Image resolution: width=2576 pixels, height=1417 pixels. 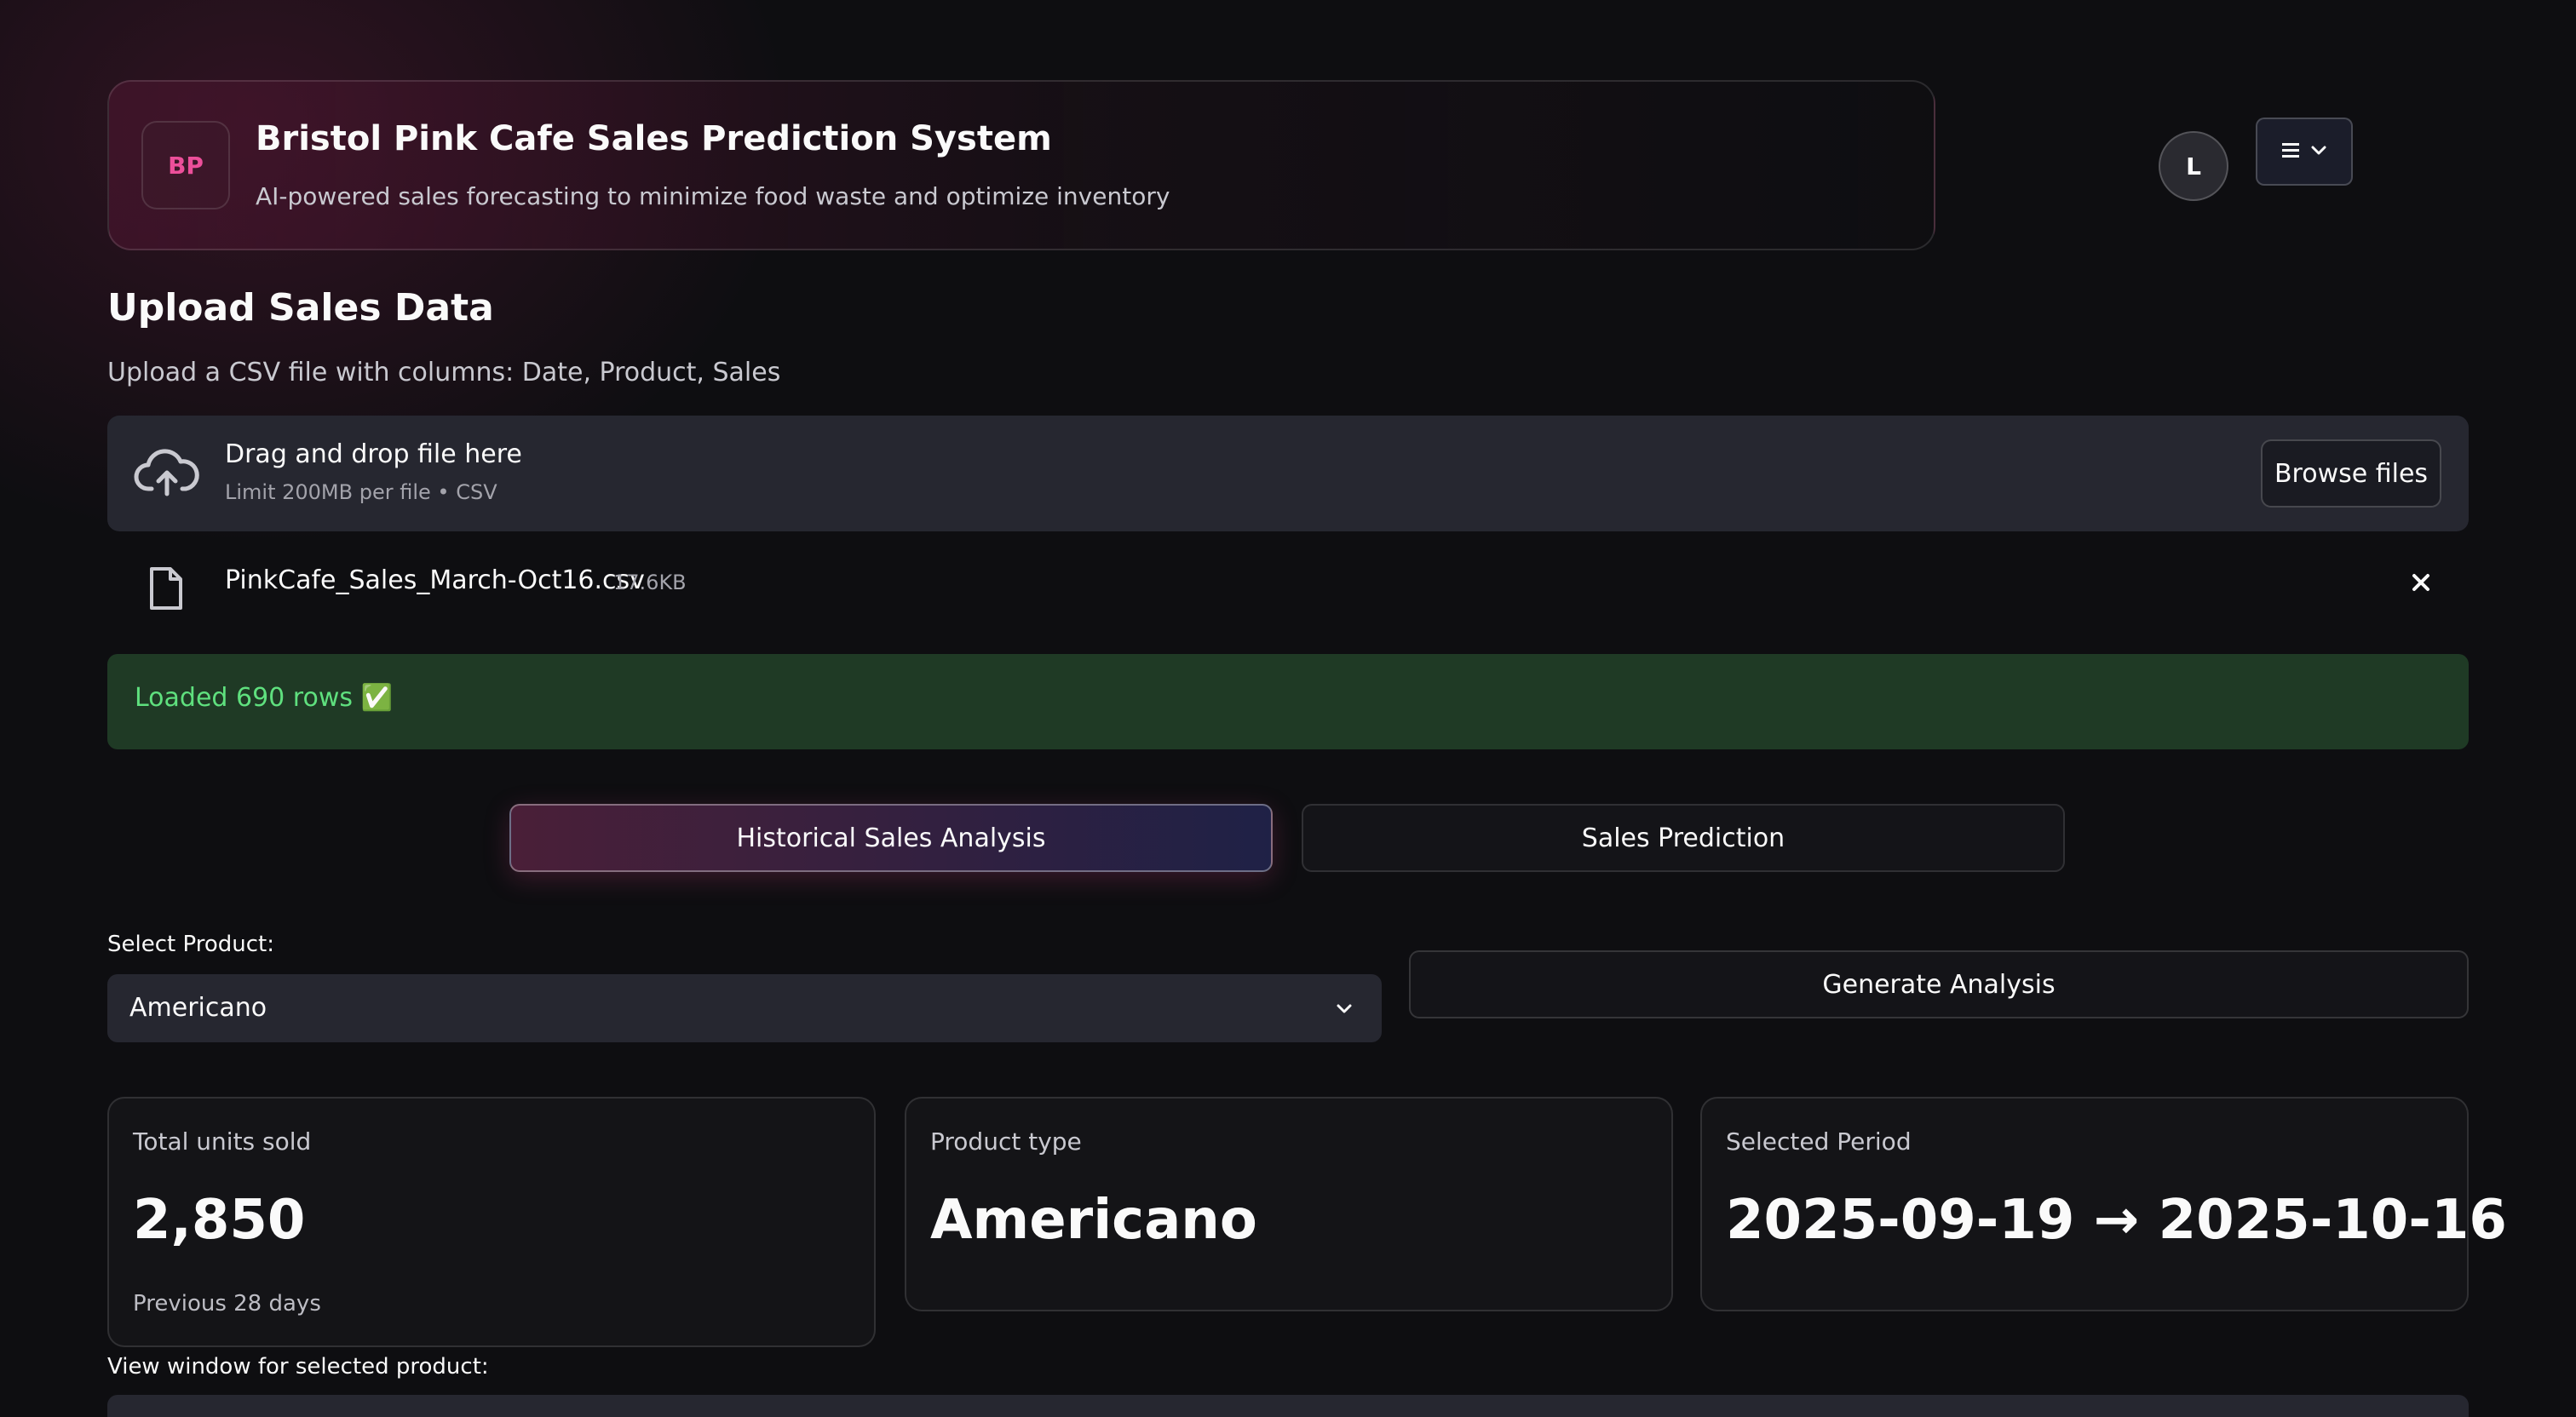 I want to click on selected-product: Americano, so click(x=198, y=1008).